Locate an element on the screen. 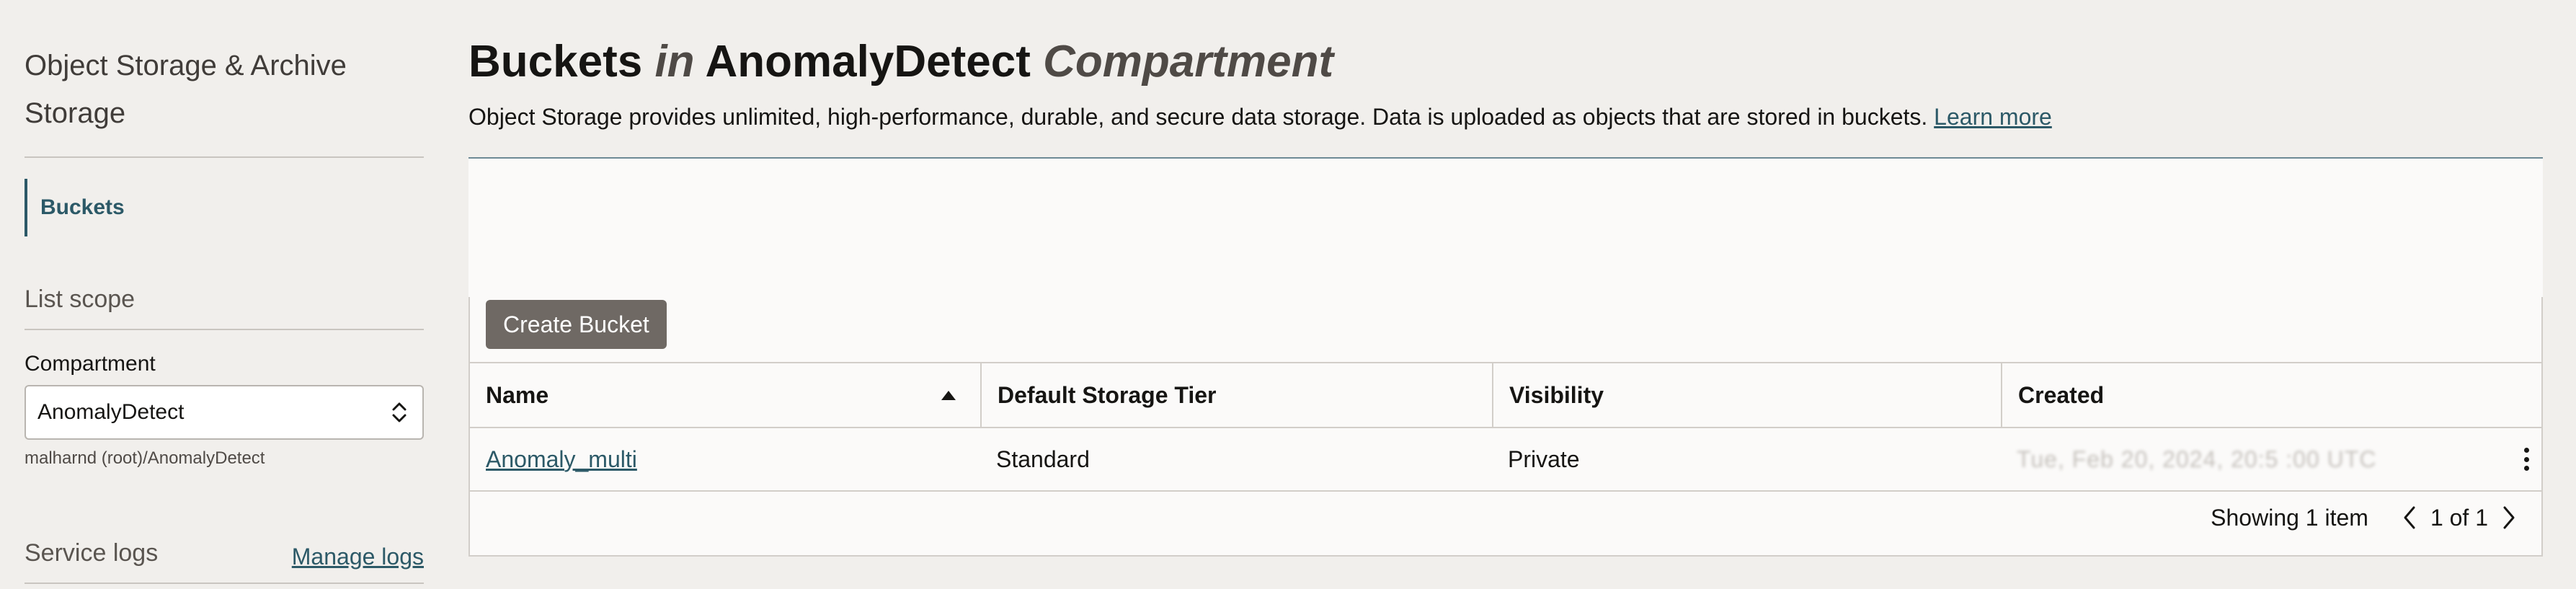 Image resolution: width=2576 pixels, height=589 pixels. column-header-created: Created is located at coordinates (2271, 395).